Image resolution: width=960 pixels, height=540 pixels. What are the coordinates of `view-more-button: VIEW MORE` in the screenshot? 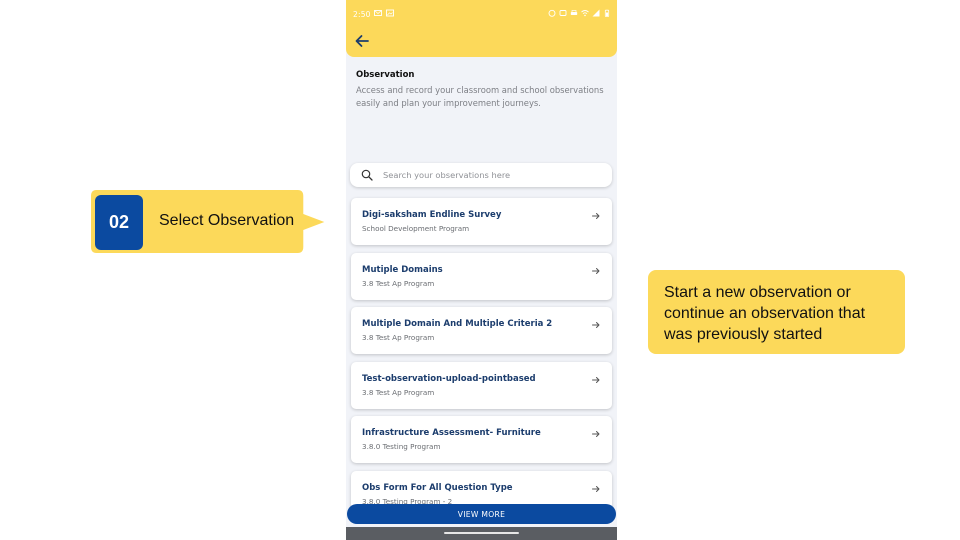 It's located at (481, 514).